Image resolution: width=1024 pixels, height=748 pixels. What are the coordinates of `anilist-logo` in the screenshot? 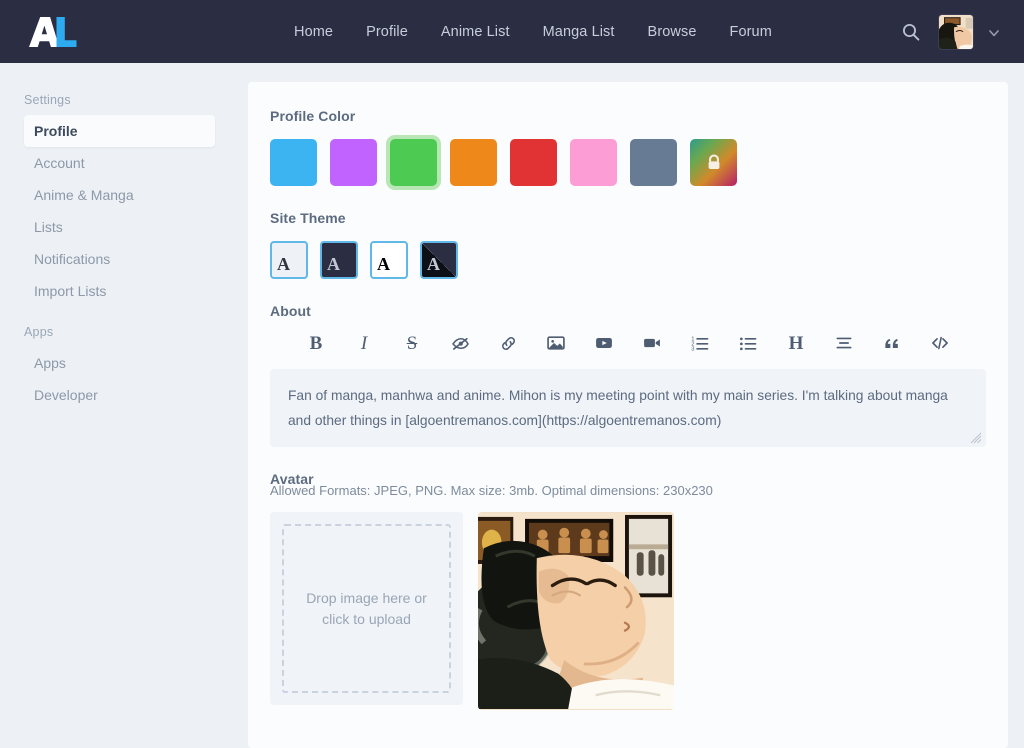 It's located at (55, 32).